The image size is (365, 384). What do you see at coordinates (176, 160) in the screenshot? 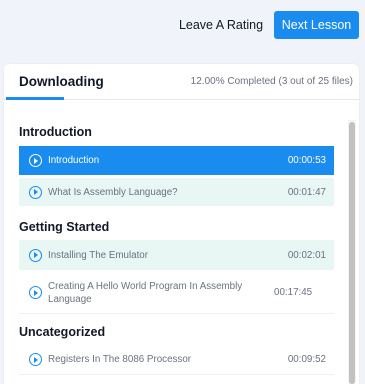
I see `lesson-item: Introduction 00:00:53` at bounding box center [176, 160].